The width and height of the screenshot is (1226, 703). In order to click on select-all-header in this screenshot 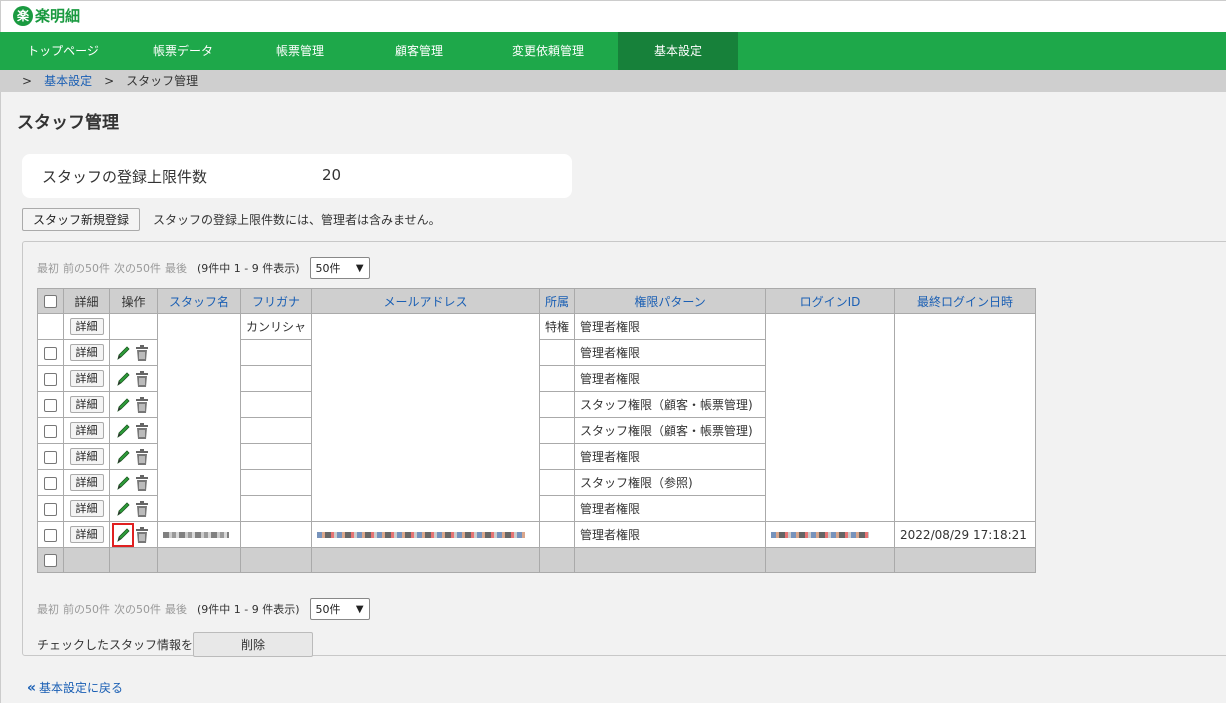, I will do `click(50, 301)`.